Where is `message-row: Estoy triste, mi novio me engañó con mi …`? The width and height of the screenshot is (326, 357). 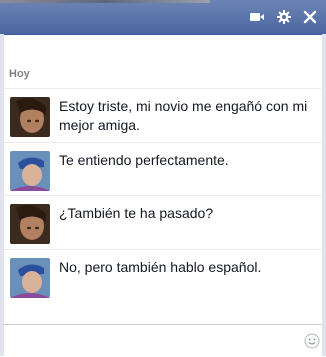
message-row: Estoy triste, mi novio me engañó con mi … is located at coordinates (162, 115).